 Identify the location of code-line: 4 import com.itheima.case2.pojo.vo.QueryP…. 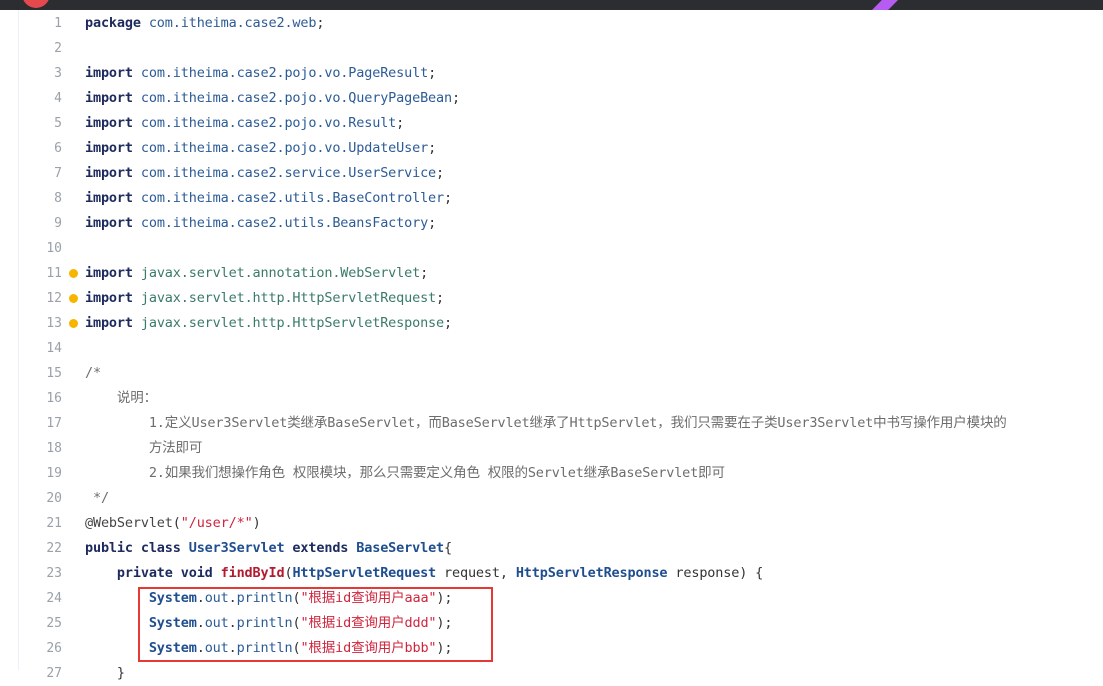
(551, 98).